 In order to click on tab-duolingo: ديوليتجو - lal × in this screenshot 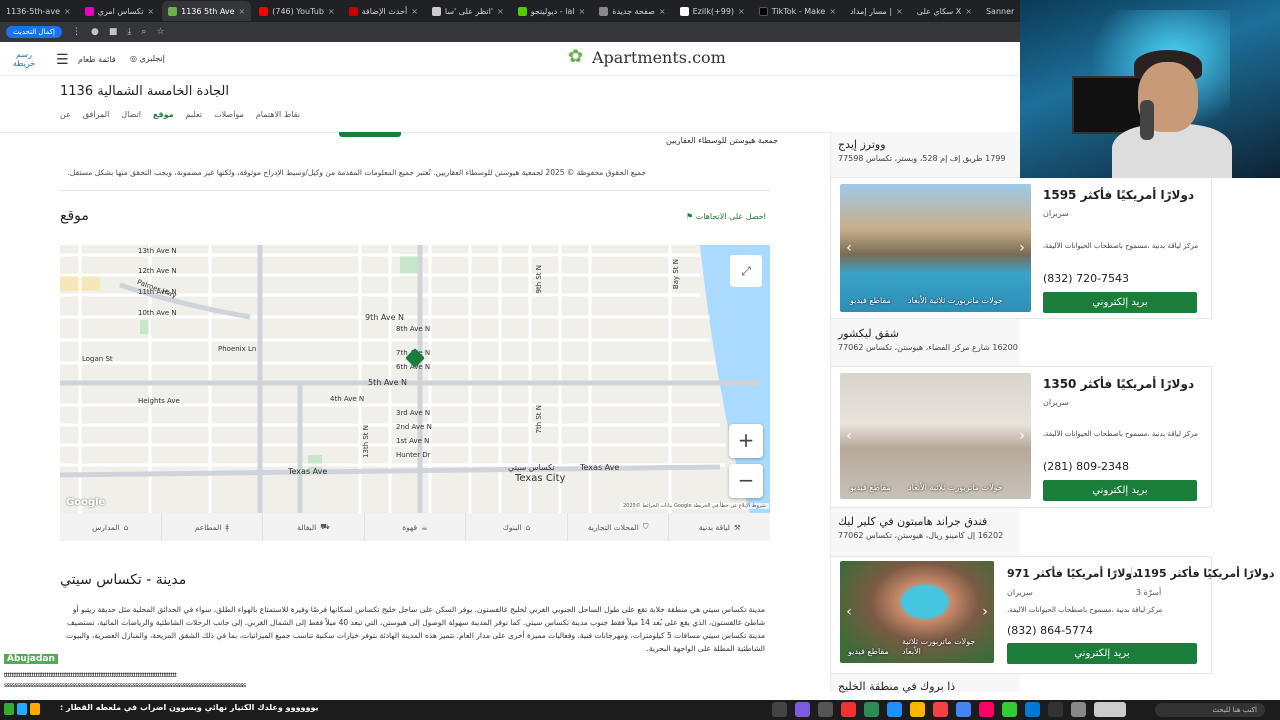, I will do `click(552, 11)`.